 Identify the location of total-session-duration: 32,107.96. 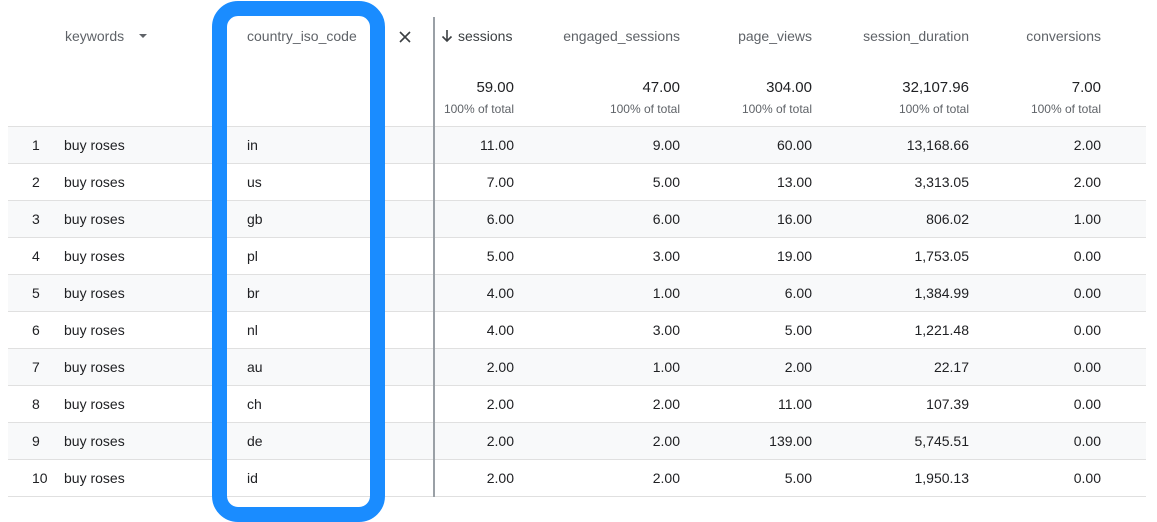
(935, 87).